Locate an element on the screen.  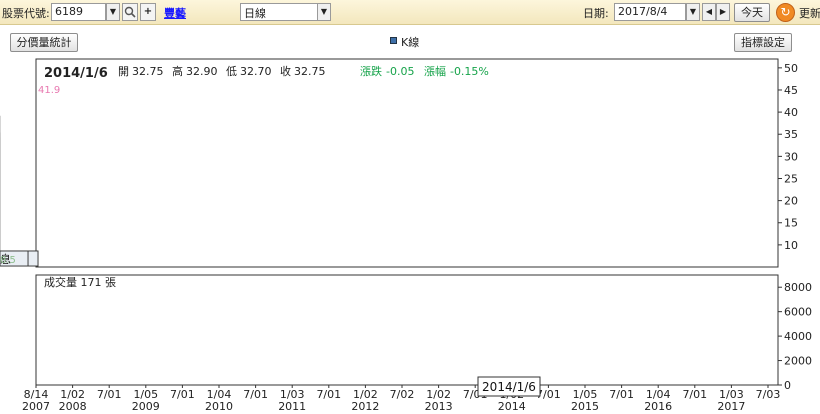
price-tick-label: 35 is located at coordinates (791, 134).